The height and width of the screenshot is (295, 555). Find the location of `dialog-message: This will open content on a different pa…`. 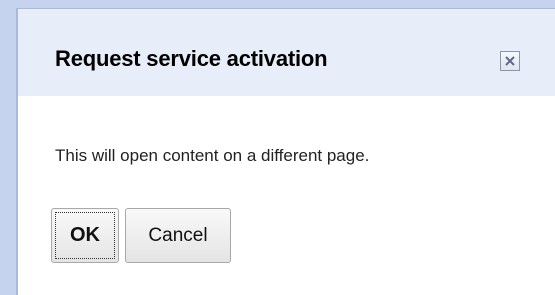

dialog-message: This will open content on a different pa… is located at coordinates (212, 155).